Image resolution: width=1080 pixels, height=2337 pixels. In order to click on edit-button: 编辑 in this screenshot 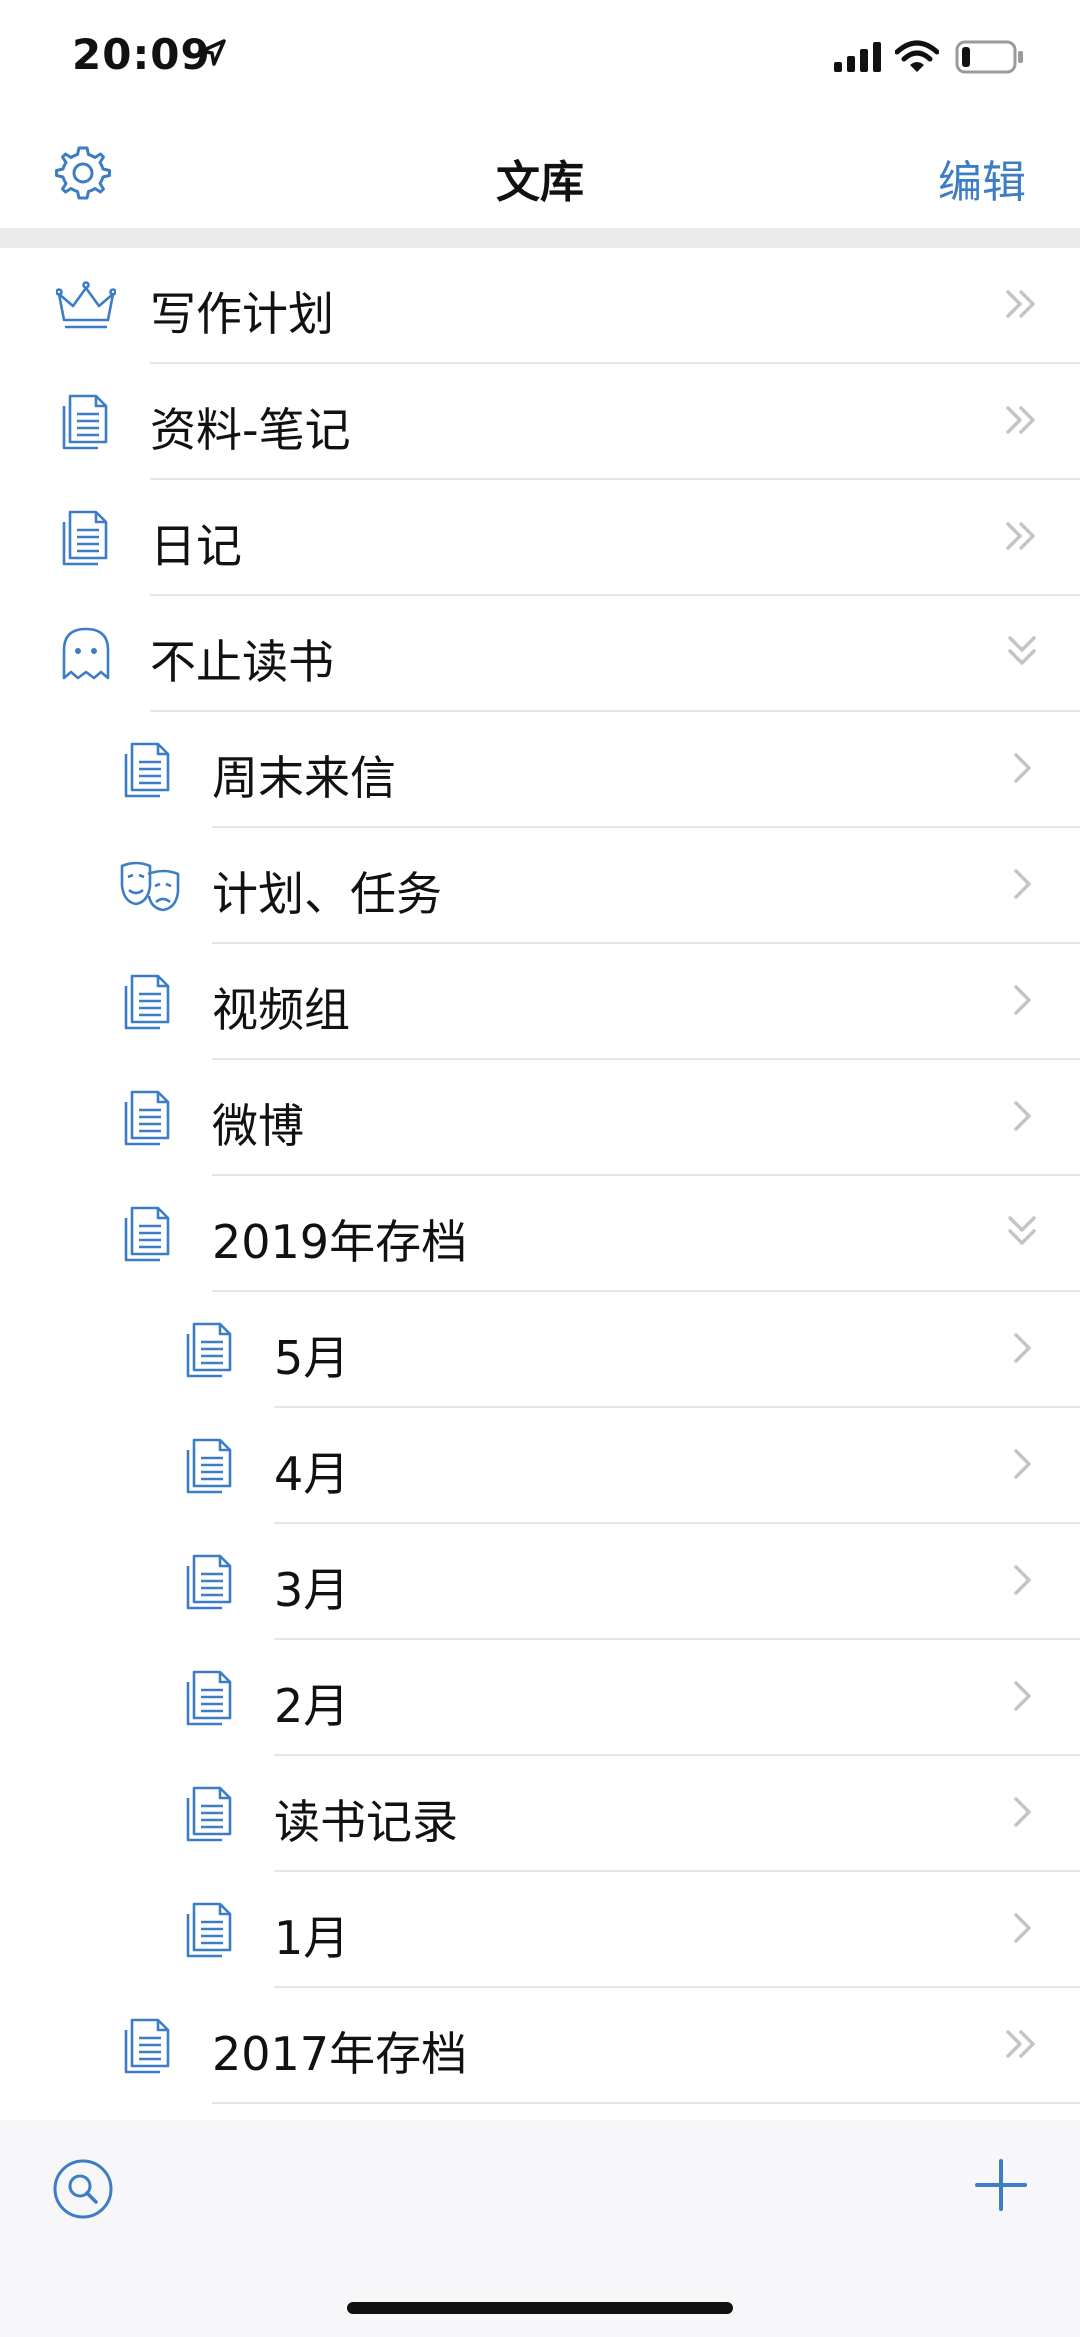, I will do `click(982, 178)`.